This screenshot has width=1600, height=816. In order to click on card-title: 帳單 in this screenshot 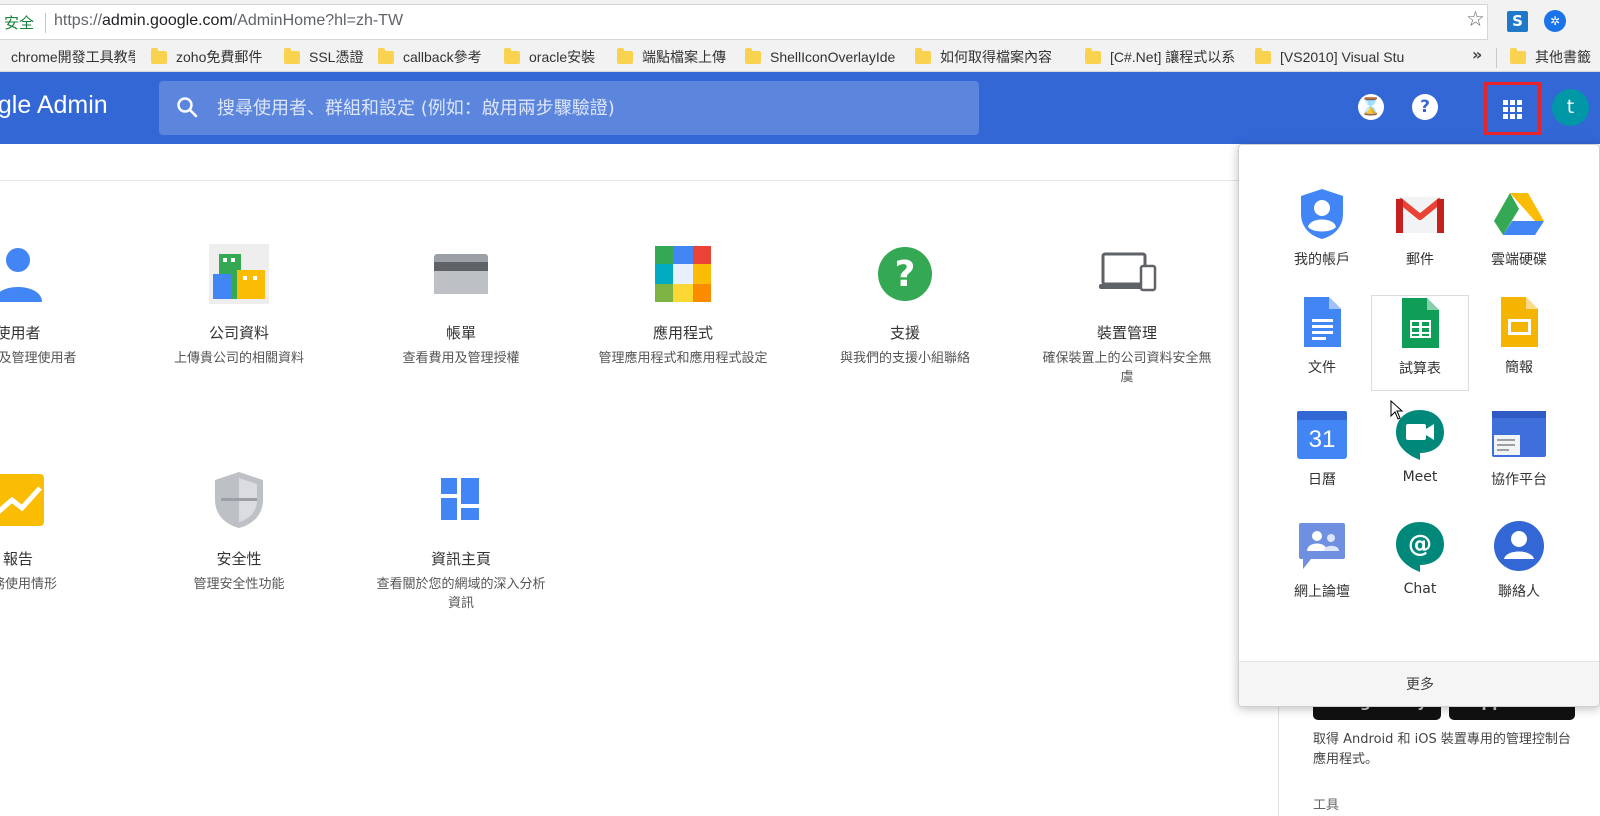, I will do `click(460, 333)`.